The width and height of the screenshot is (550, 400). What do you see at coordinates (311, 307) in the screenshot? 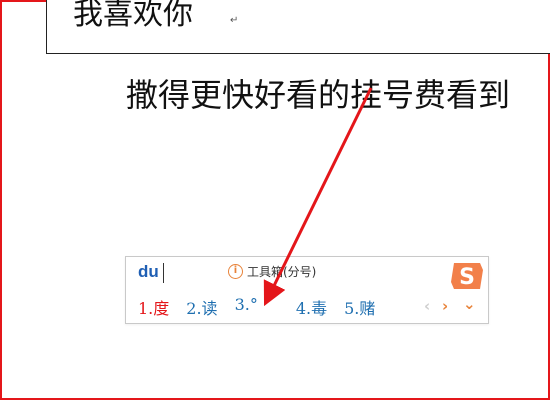
I see `ime-candidate-4: 4.毒` at bounding box center [311, 307].